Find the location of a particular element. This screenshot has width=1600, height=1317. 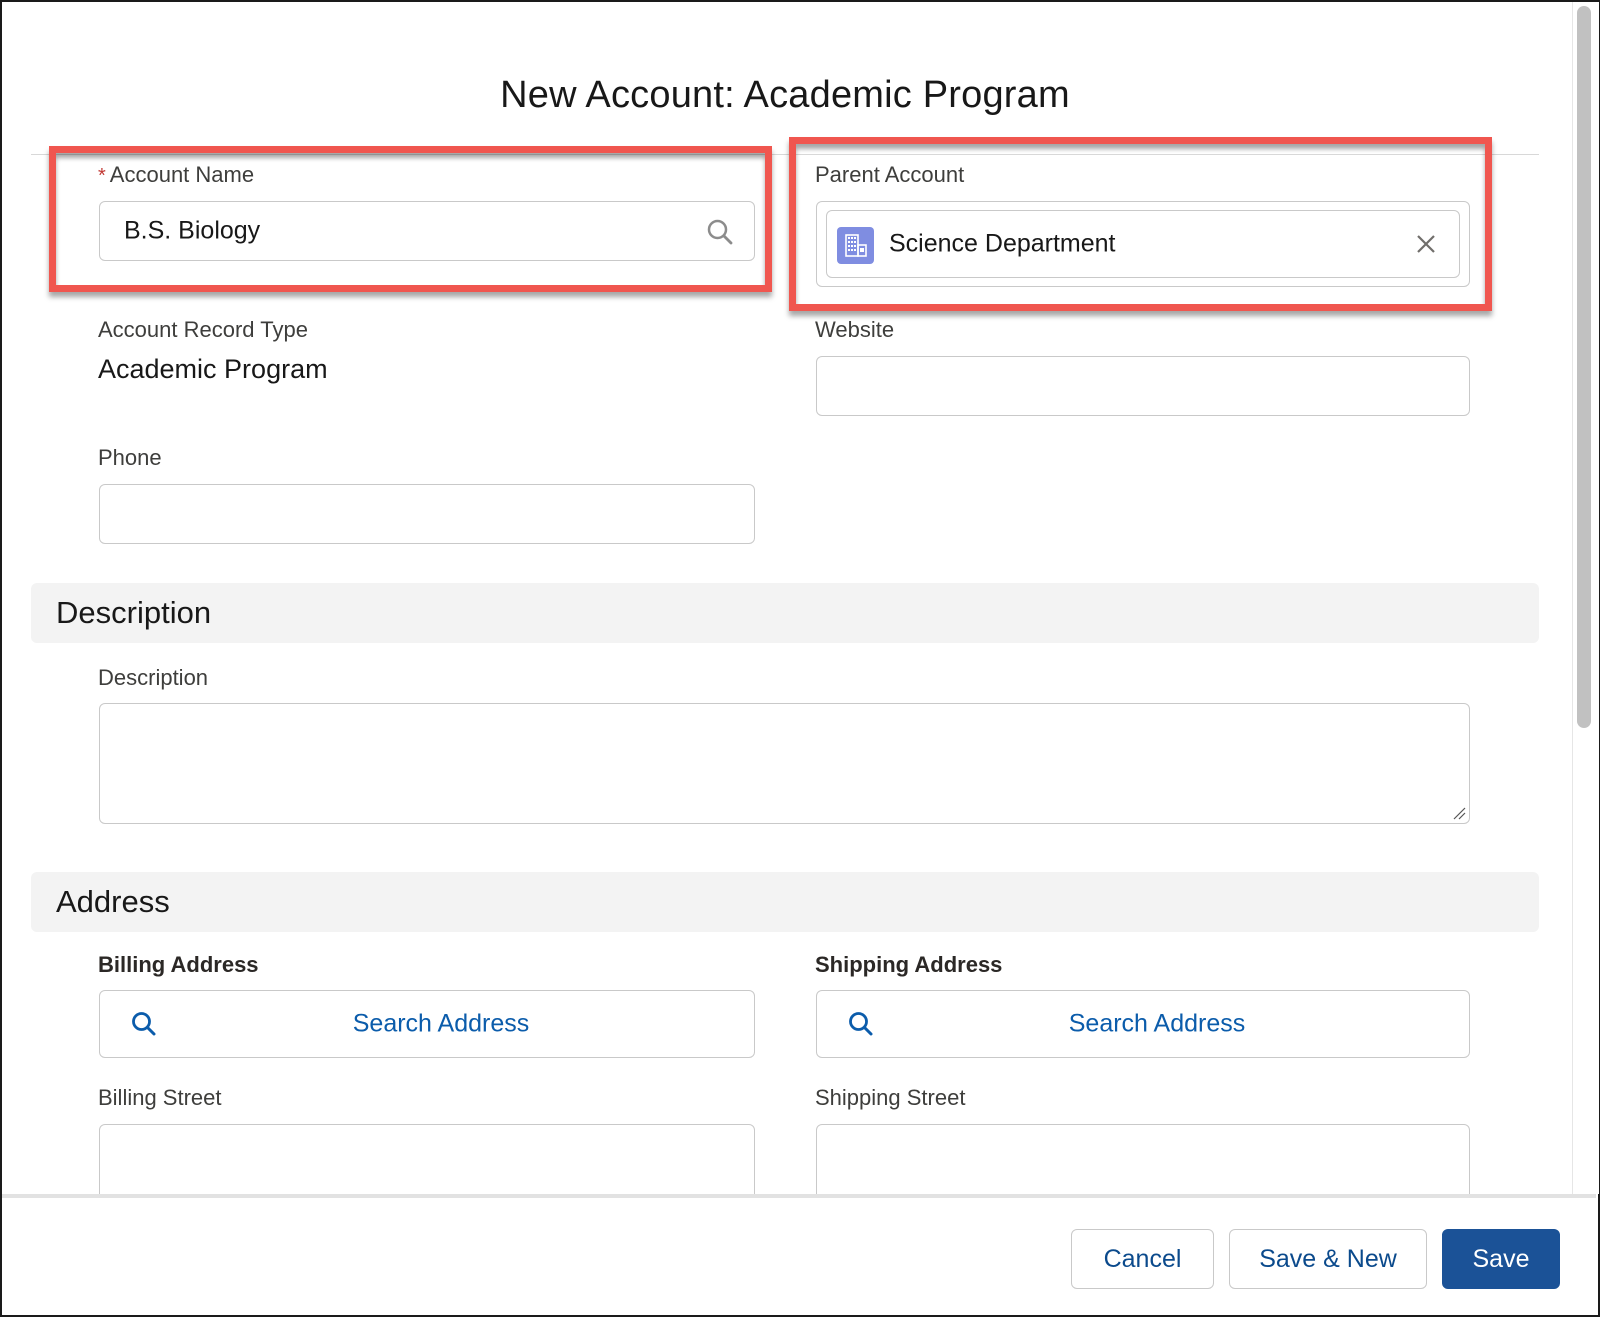

cancel-button: Cancel is located at coordinates (1142, 1259).